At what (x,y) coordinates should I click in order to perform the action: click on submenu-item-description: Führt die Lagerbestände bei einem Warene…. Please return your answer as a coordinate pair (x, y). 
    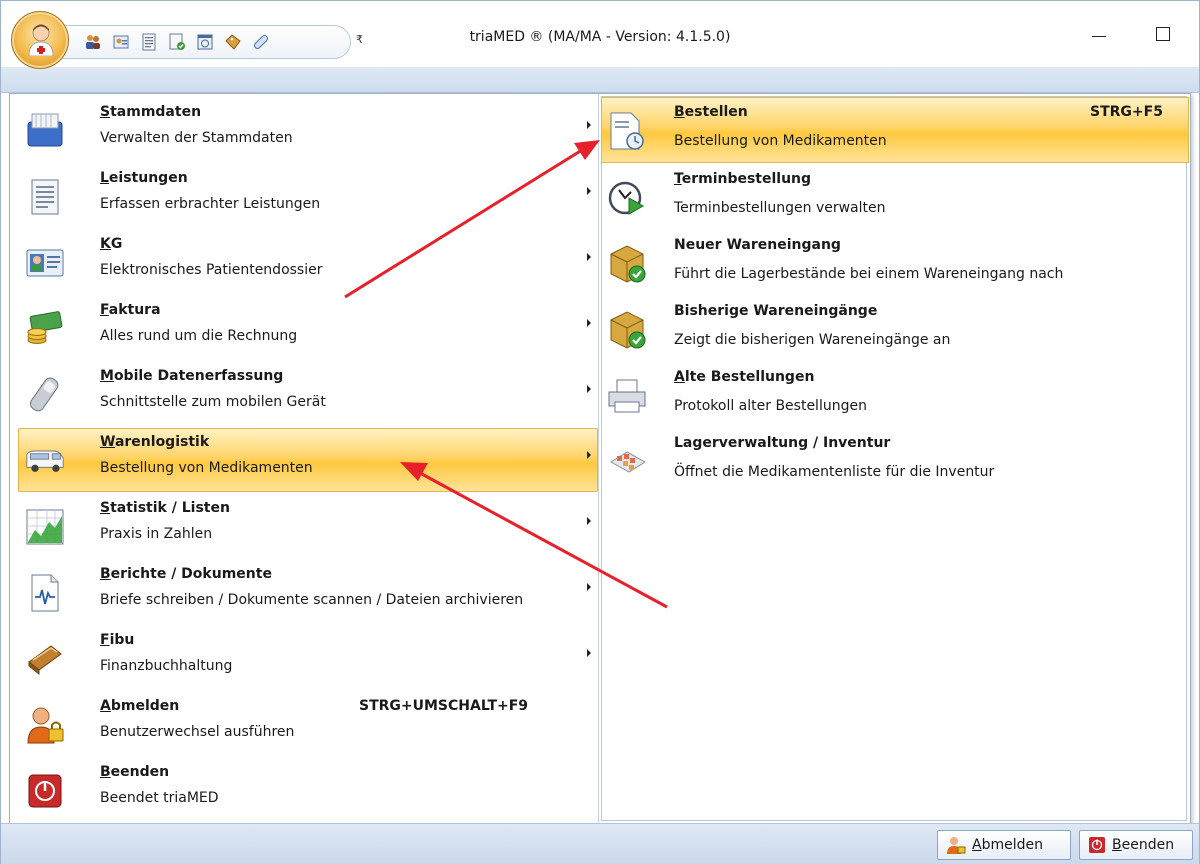
    Looking at the image, I should click on (869, 274).